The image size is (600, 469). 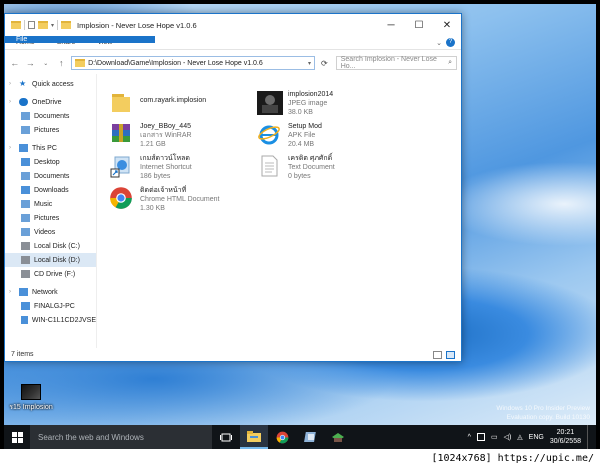 I want to click on desktop-folder-icon, so click(x=25, y=162).